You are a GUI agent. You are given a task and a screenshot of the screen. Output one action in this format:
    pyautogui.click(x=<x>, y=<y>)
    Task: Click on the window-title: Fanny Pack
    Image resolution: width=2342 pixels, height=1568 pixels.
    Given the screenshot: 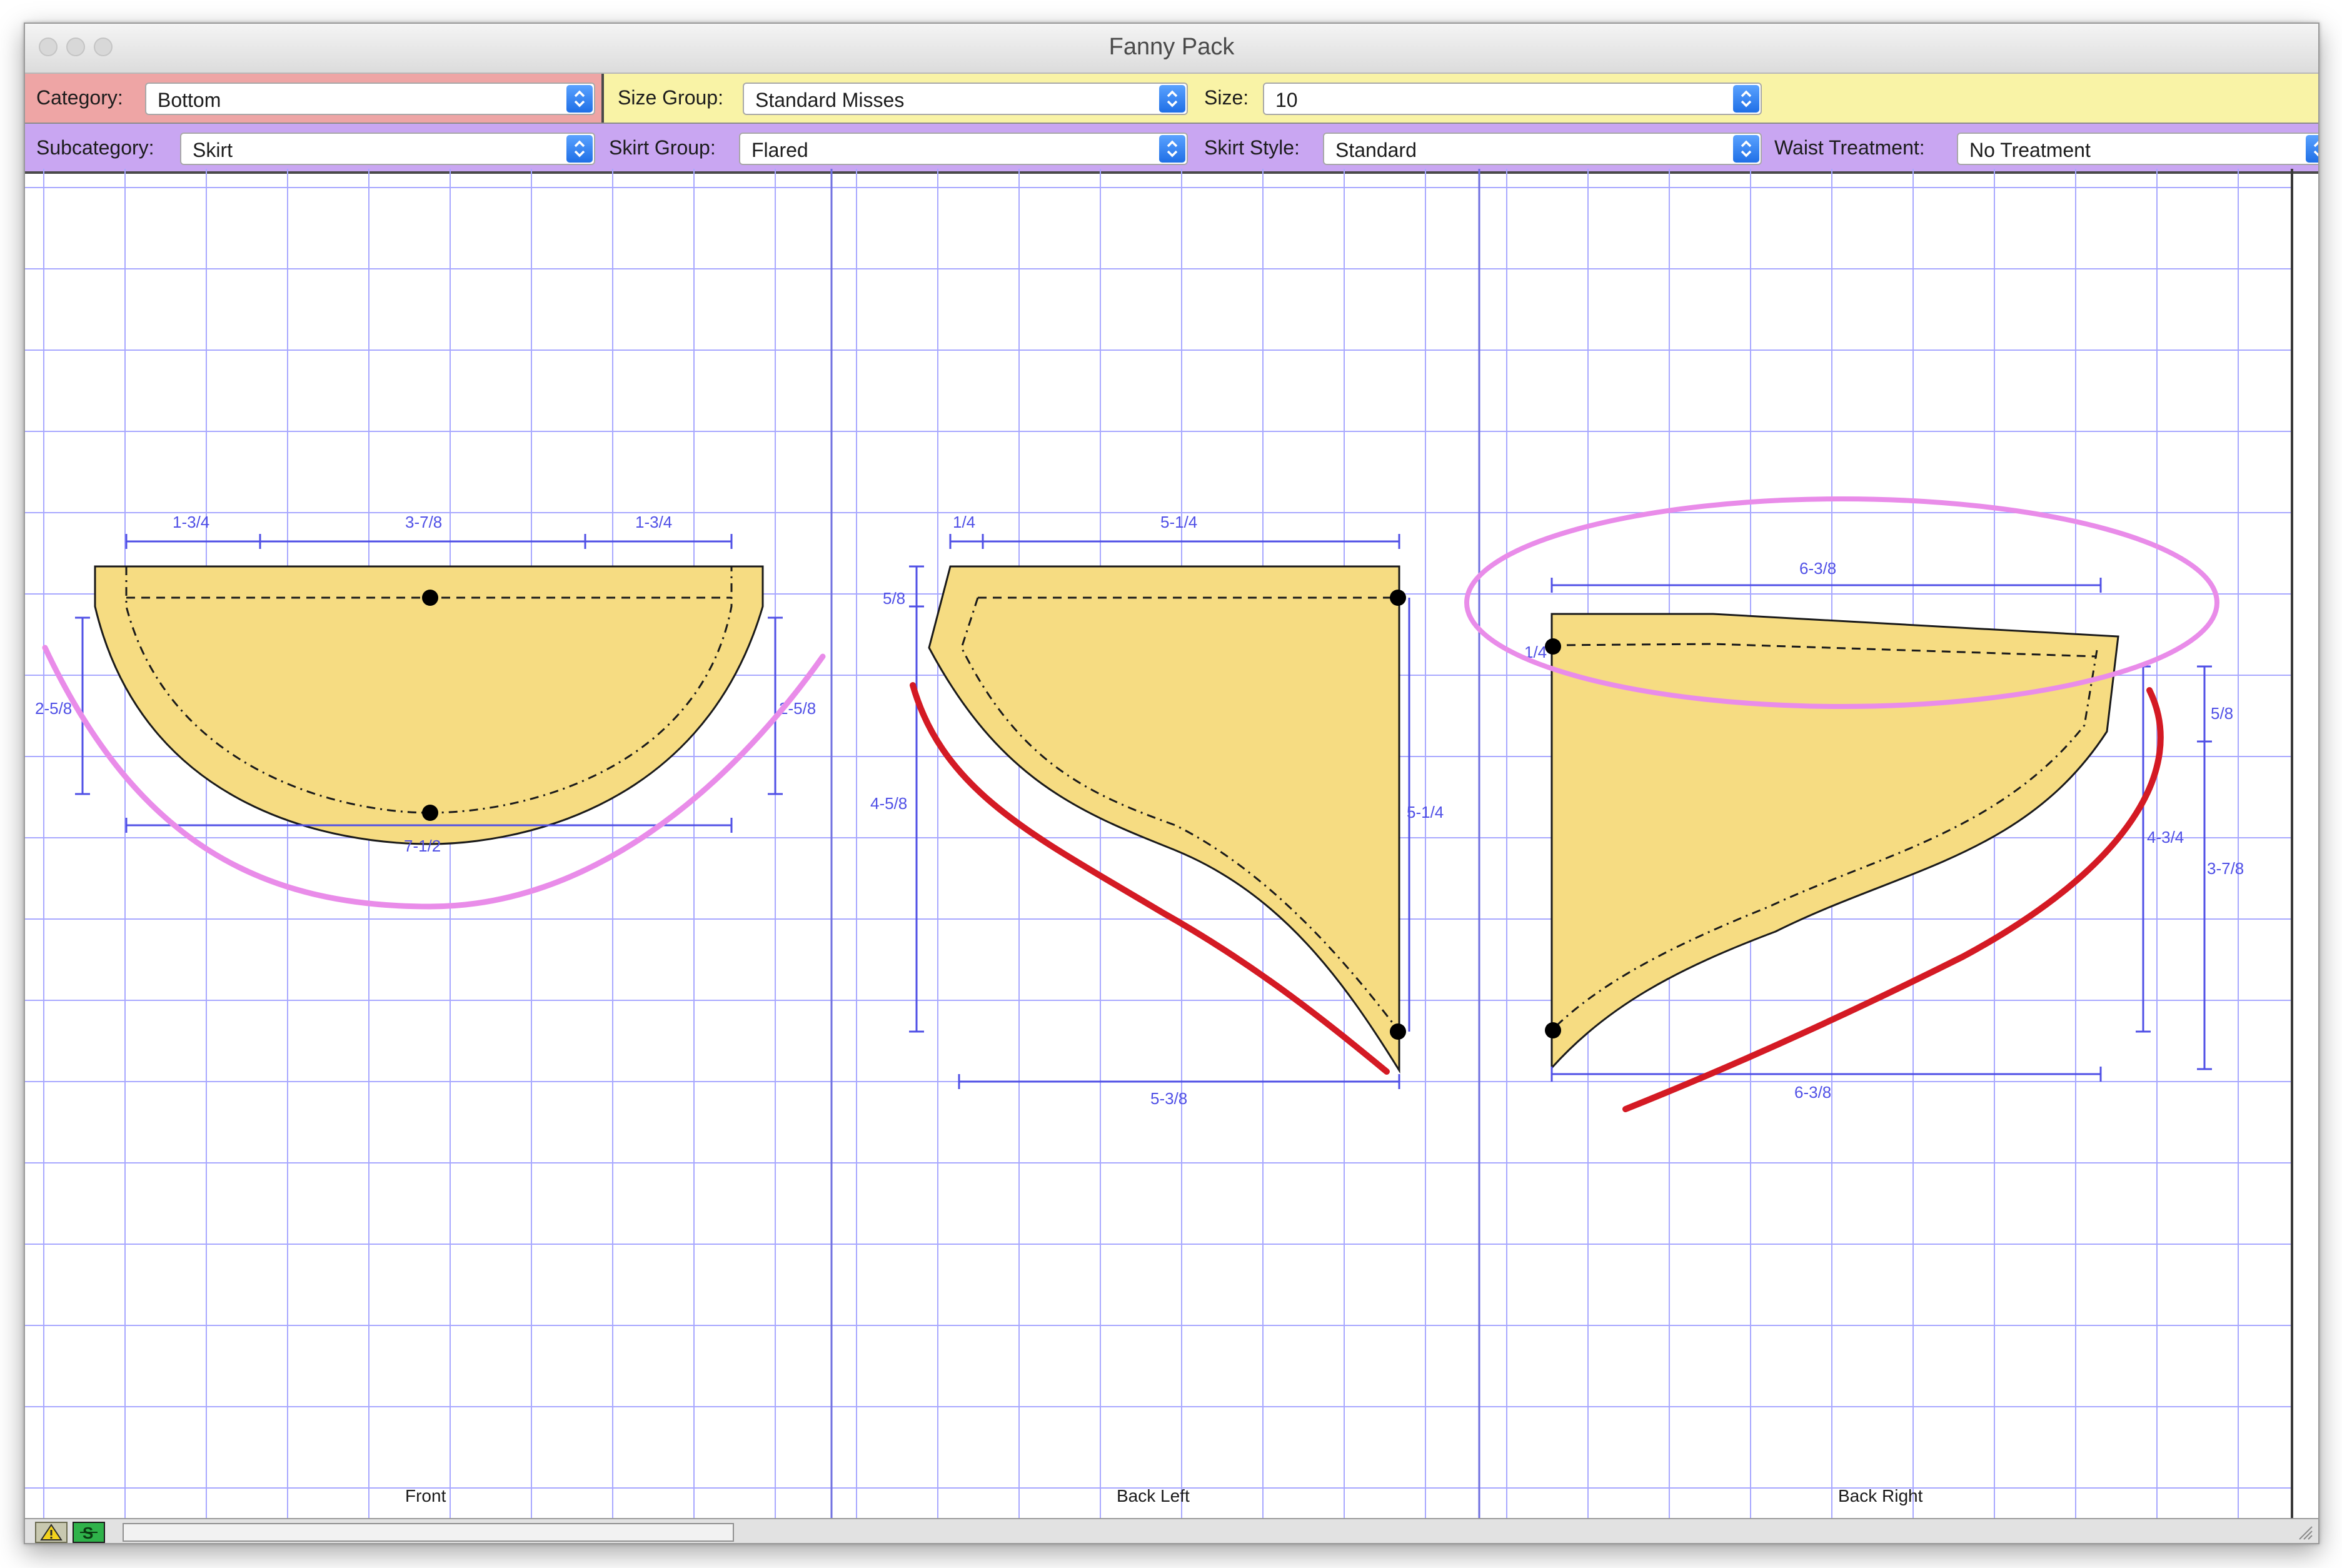 What is the action you would take?
    pyautogui.click(x=1171, y=47)
    